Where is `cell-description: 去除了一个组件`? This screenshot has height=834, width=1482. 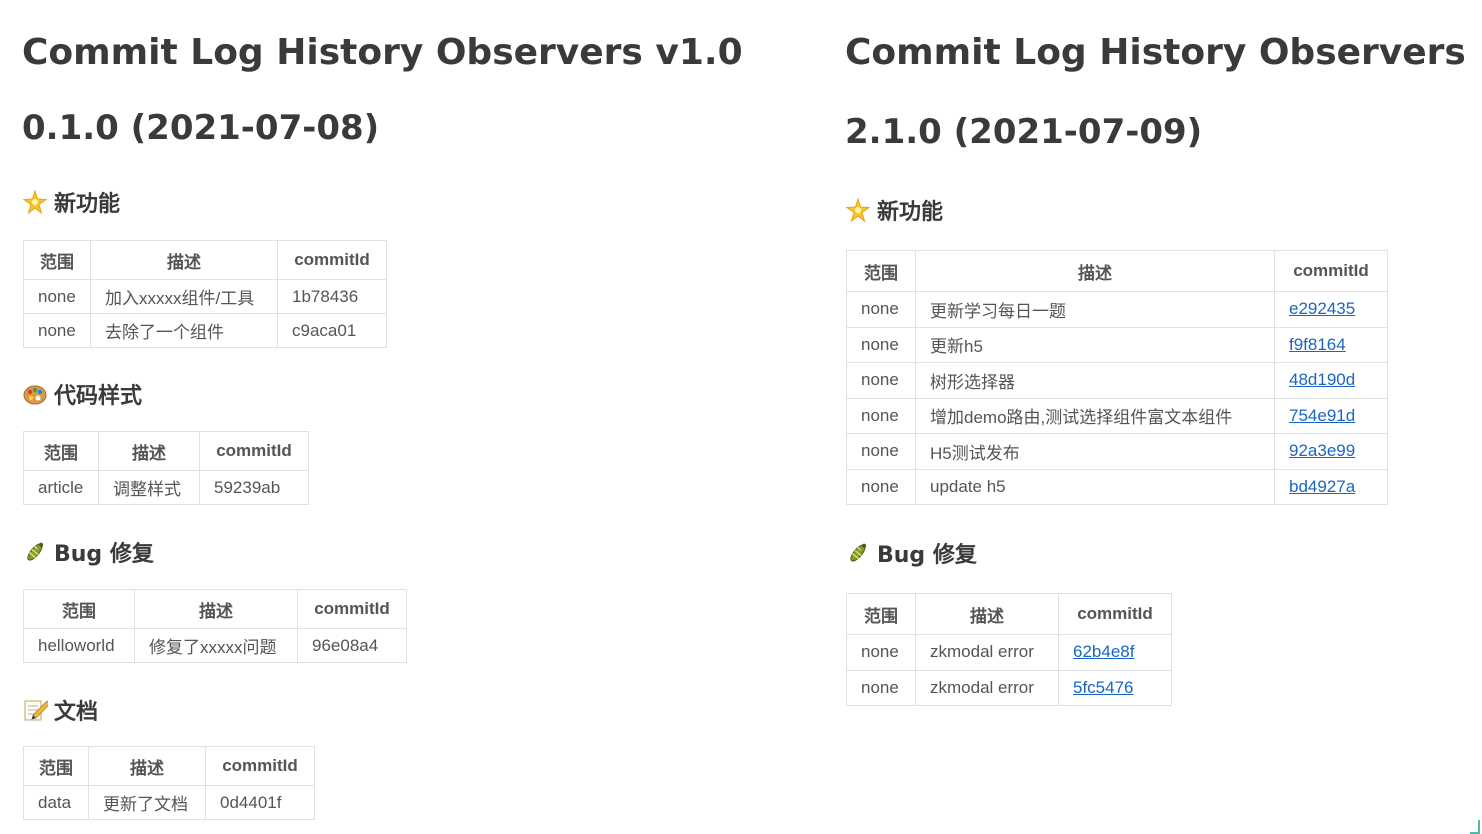 cell-description: 去除了一个组件 is located at coordinates (184, 330).